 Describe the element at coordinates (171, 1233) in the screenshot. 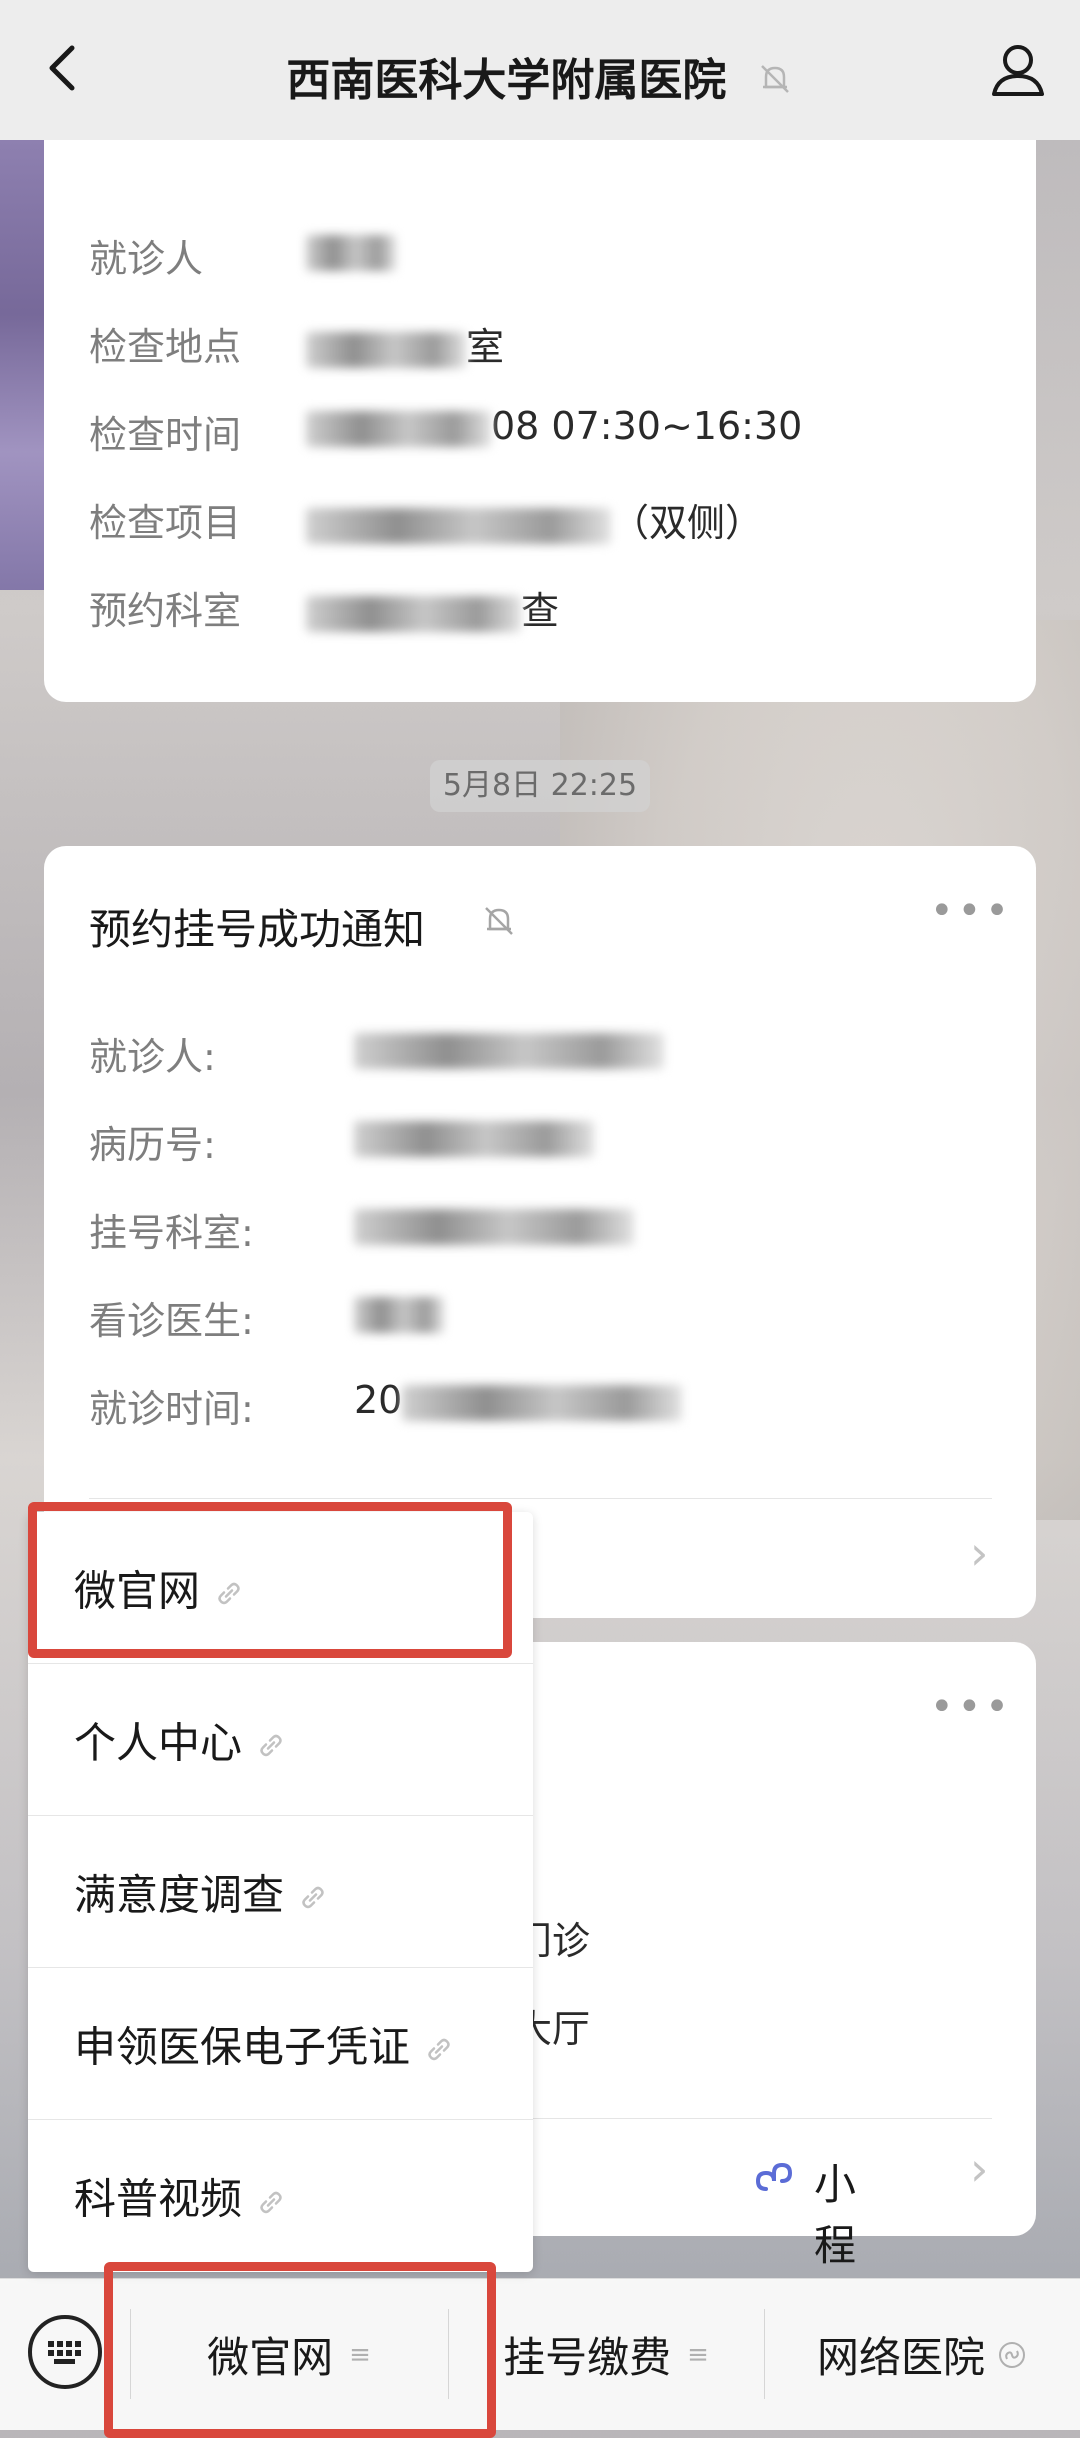

I see `row-label-department: 挂号科室:` at that location.